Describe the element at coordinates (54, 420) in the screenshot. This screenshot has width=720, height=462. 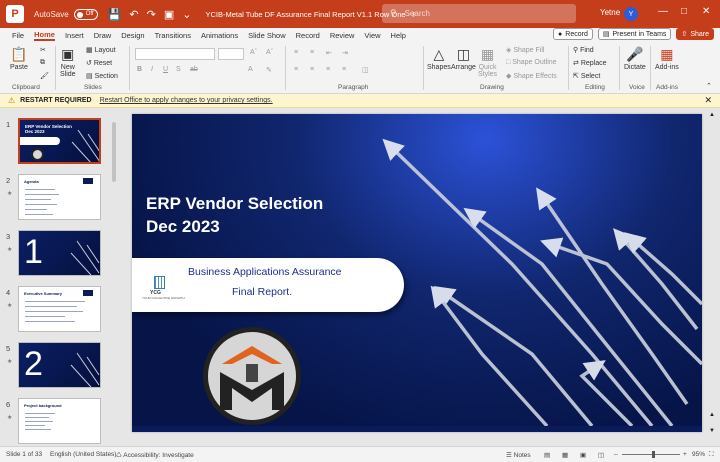
I see `thumbnail-slide-6: 6 ★ Project background` at that location.